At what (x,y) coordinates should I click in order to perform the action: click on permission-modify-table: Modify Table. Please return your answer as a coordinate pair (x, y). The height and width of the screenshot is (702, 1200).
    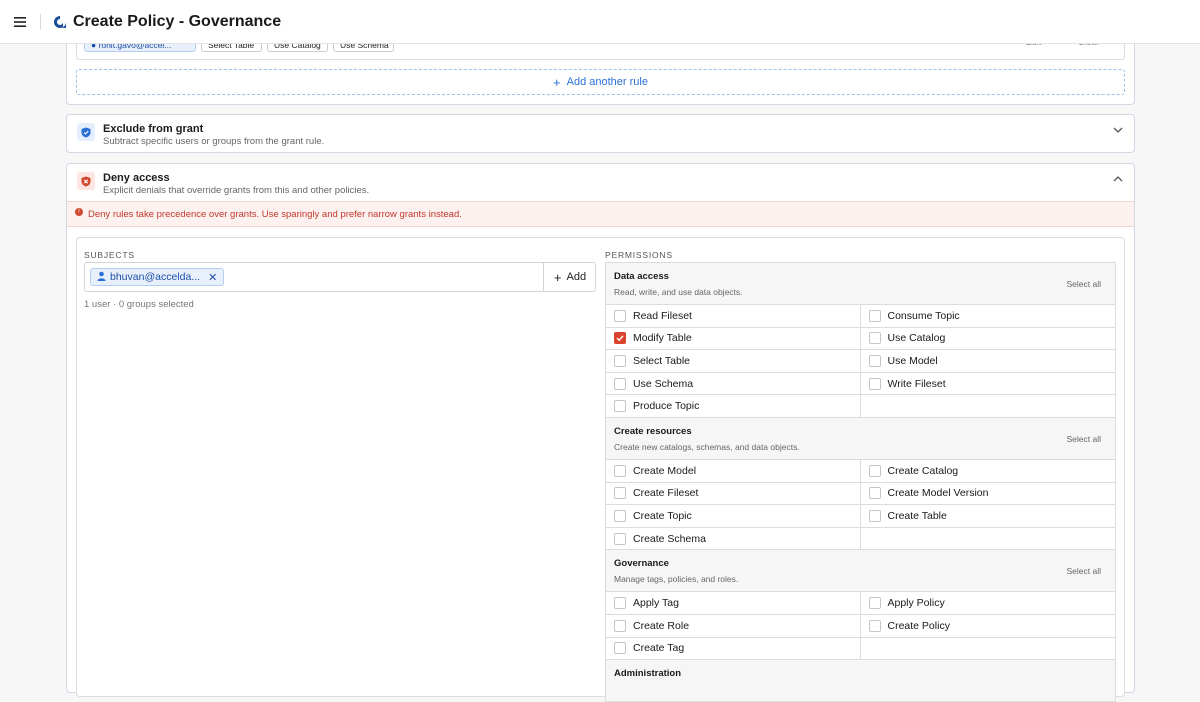
    Looking at the image, I should click on (733, 338).